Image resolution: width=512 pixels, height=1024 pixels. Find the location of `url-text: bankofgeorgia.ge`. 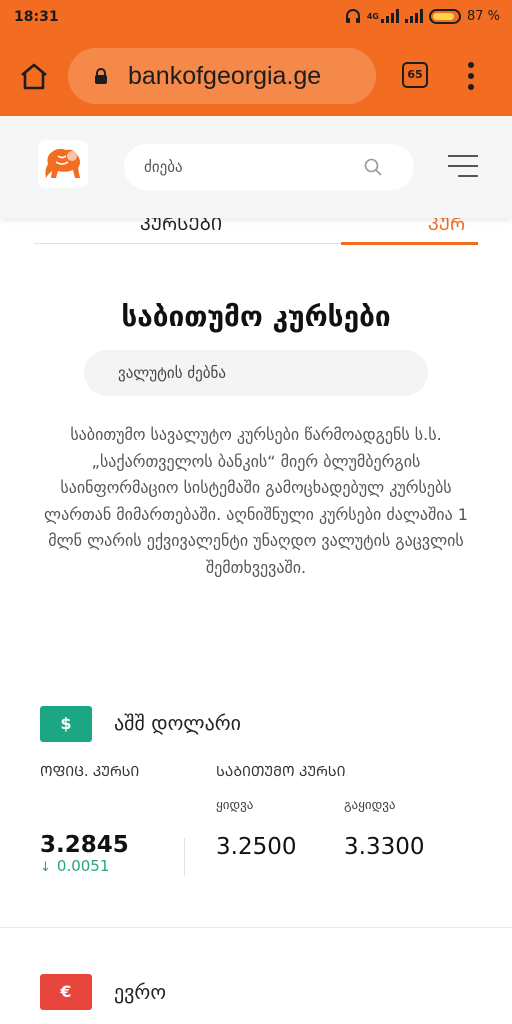

url-text: bankofgeorgia.ge is located at coordinates (224, 76).